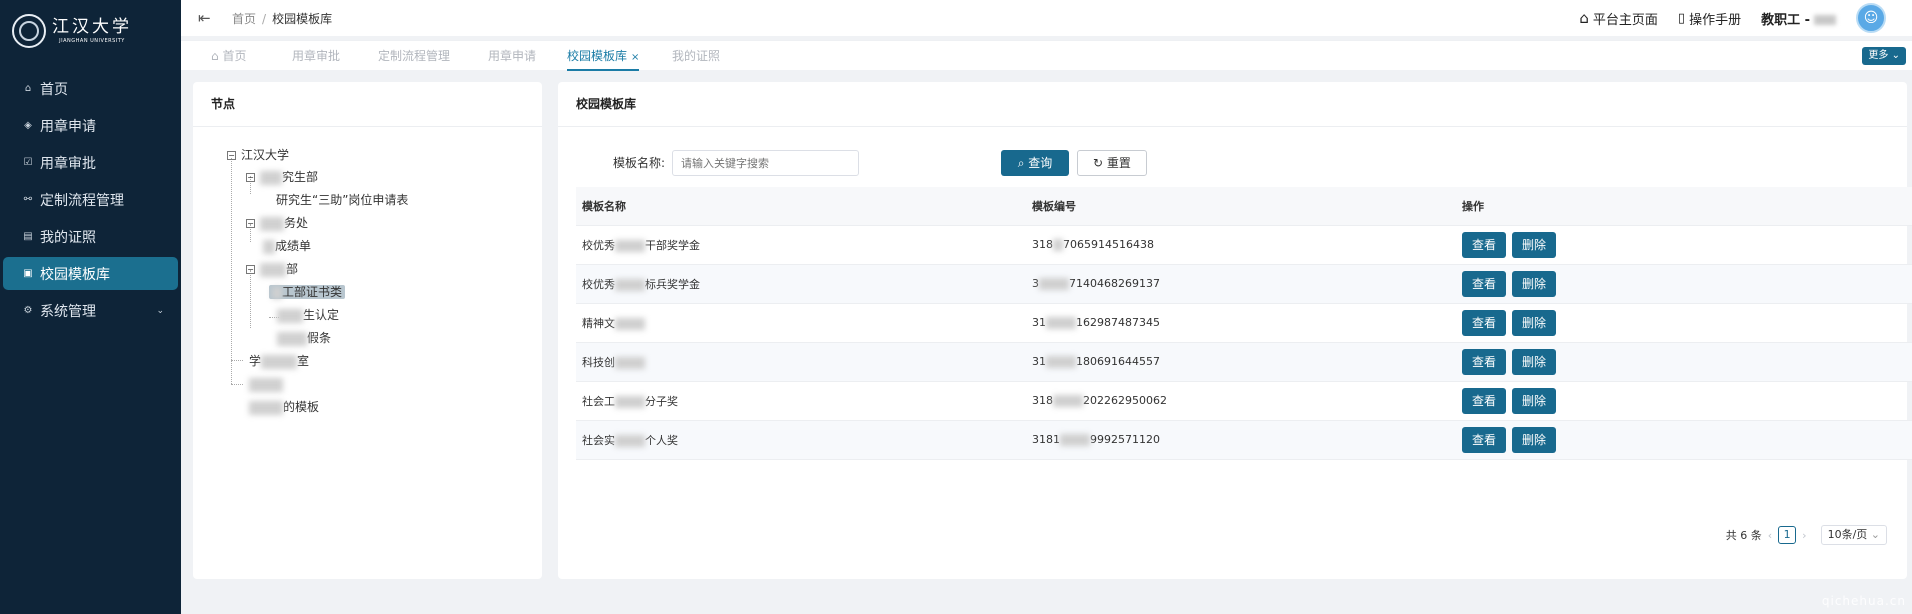 This screenshot has height=614, width=1912. I want to click on cell-code: 3 7140468269137, so click(1241, 284).